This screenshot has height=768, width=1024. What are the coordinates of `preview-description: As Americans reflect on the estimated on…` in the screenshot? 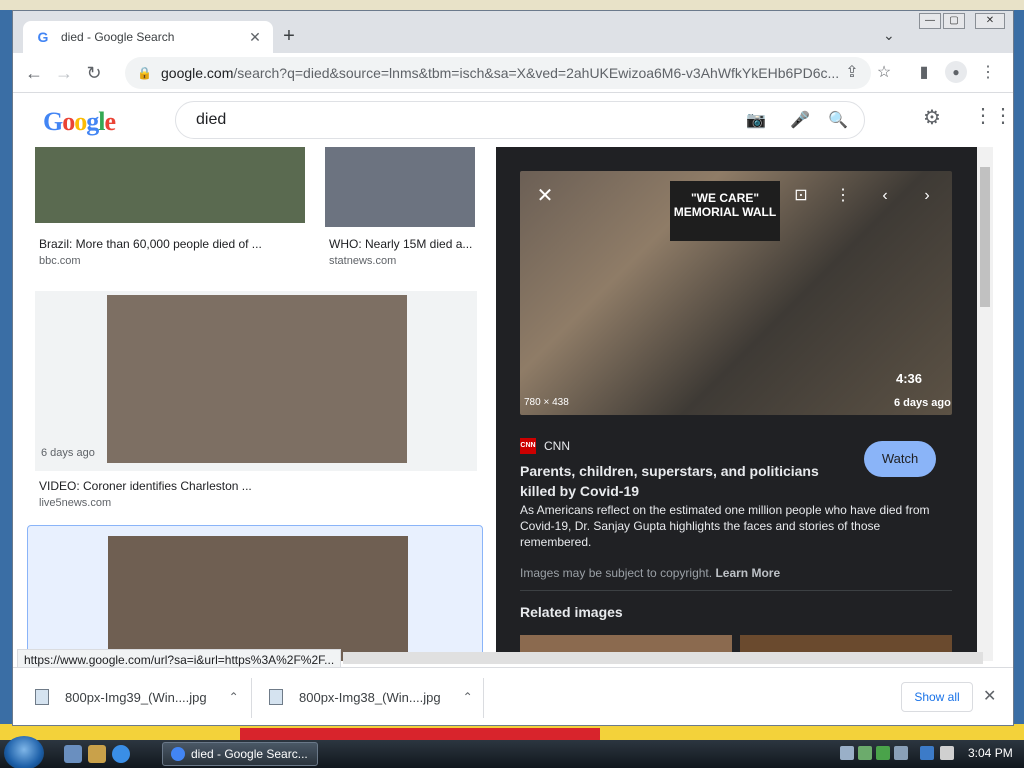 It's located at (725, 526).